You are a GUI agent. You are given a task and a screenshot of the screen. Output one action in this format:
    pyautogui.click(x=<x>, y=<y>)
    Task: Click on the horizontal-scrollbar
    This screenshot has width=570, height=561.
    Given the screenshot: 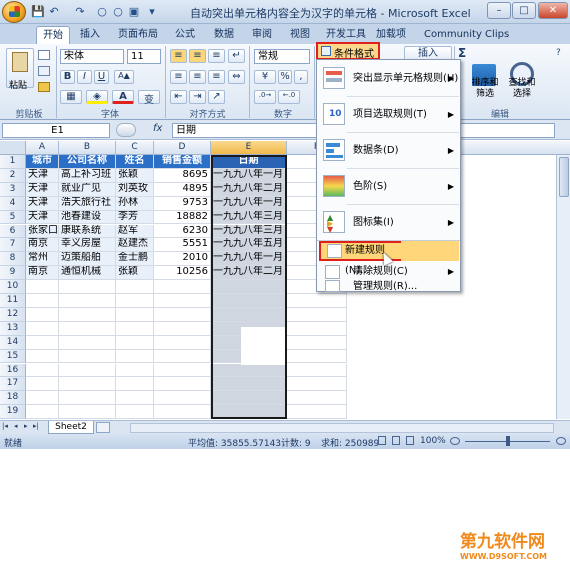 What is the action you would take?
    pyautogui.click(x=342, y=428)
    